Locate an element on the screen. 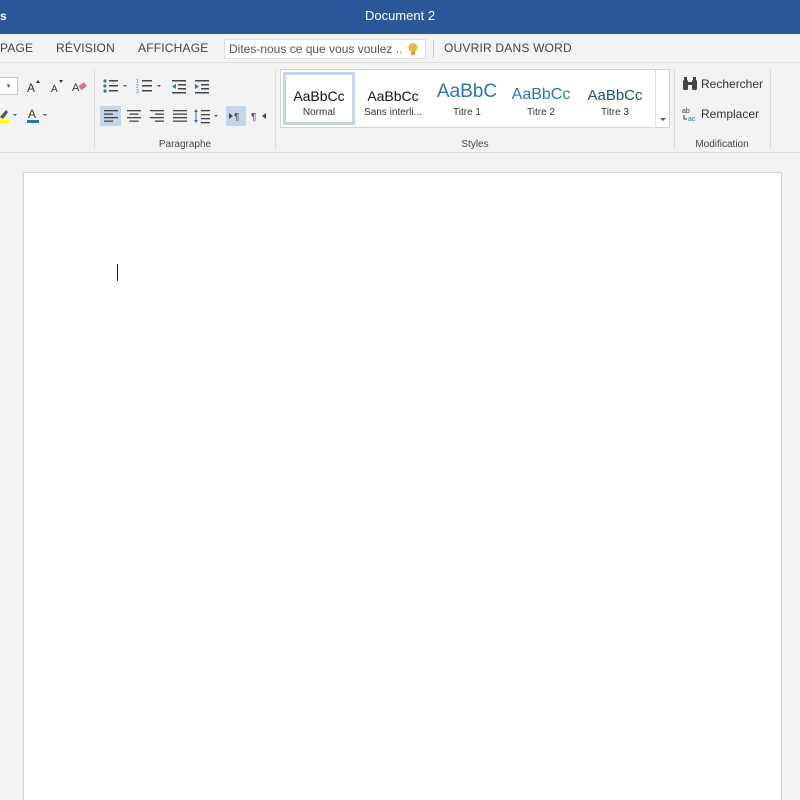  style-heading-3: AaBbCc Titre 3 is located at coordinates (615, 98).